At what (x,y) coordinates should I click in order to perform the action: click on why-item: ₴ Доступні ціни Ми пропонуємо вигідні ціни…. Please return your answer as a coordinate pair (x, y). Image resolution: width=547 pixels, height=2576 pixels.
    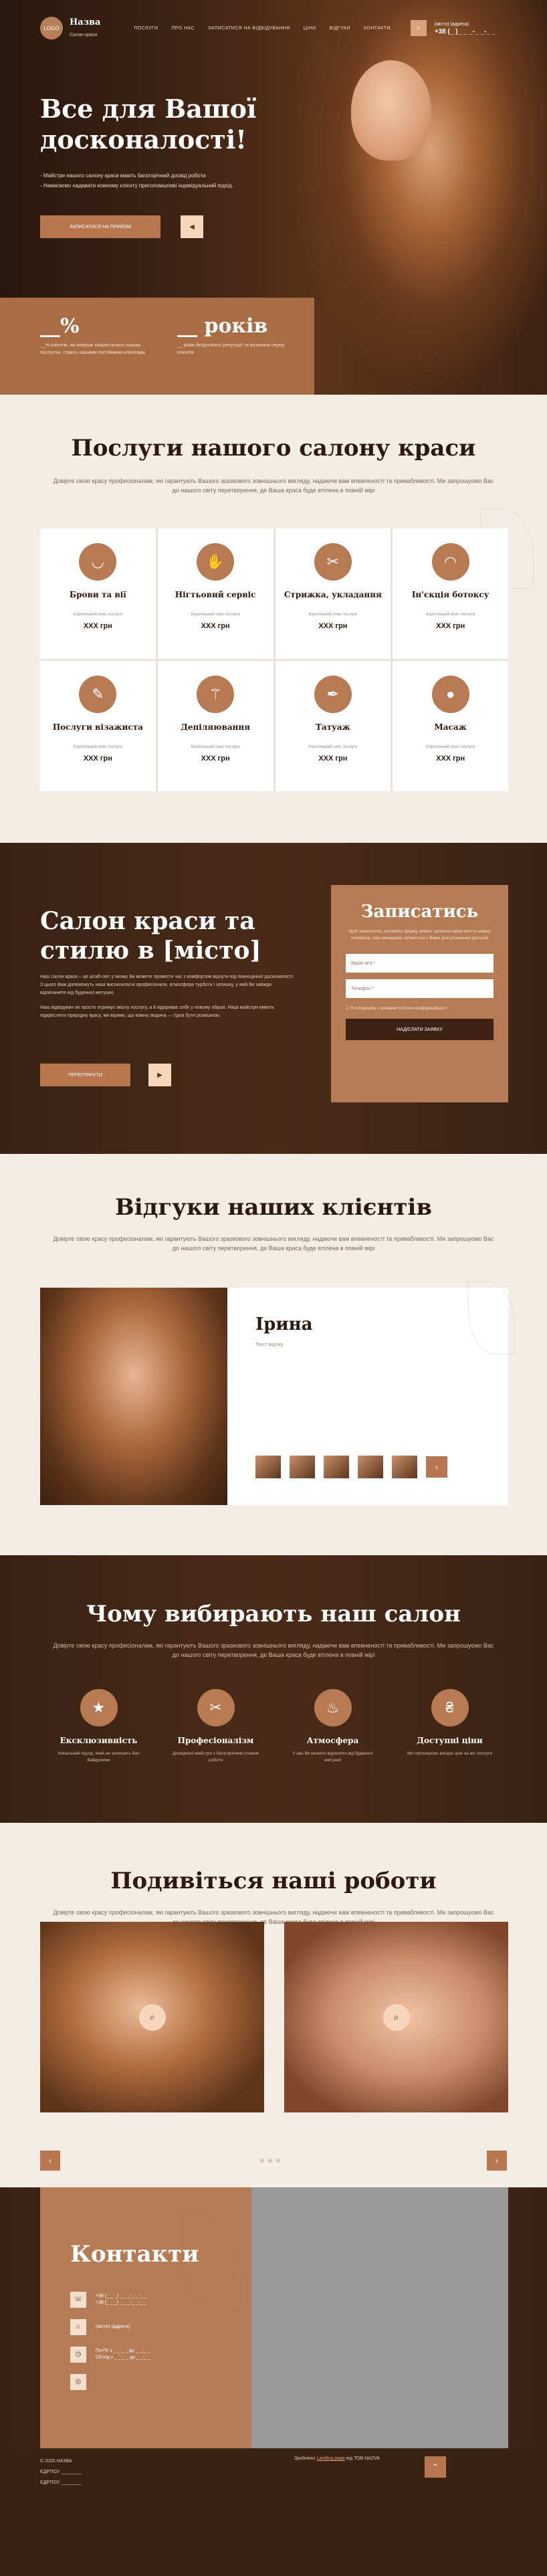
    Looking at the image, I should click on (449, 1726).